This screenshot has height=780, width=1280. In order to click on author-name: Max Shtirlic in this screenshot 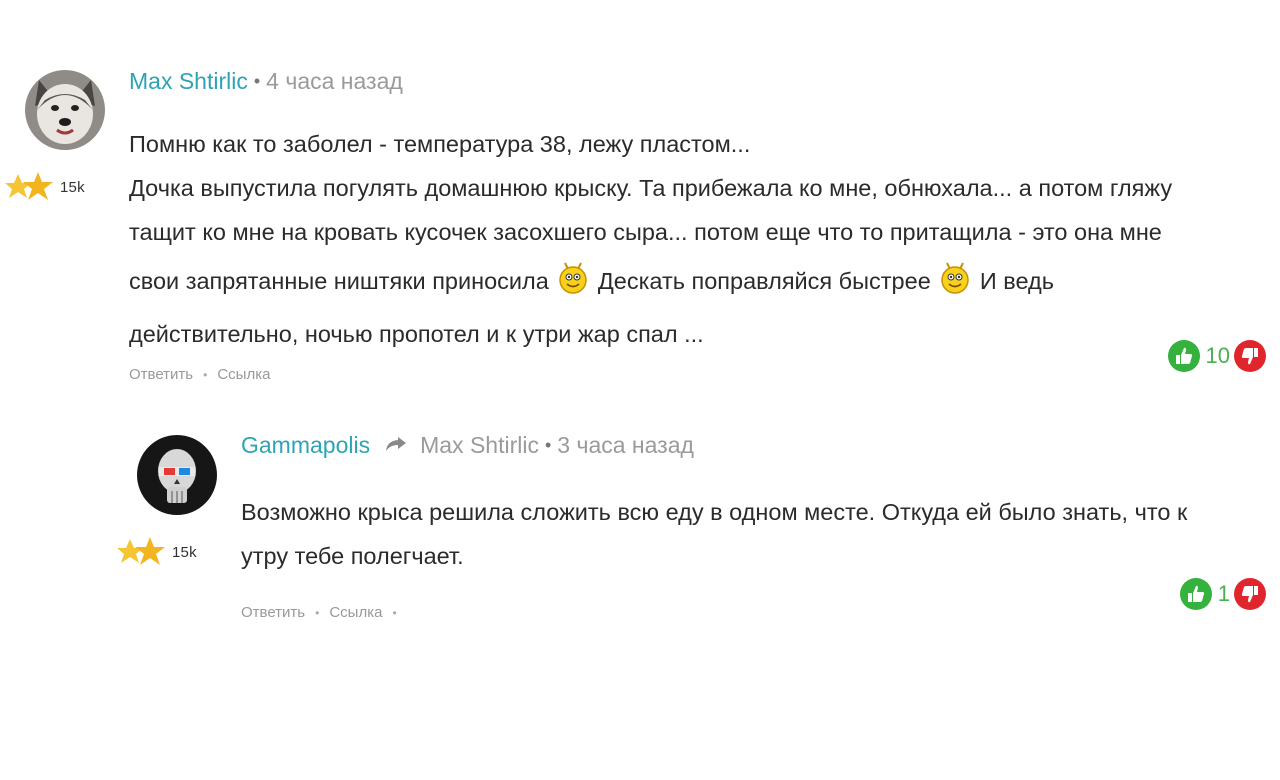, I will do `click(188, 81)`.